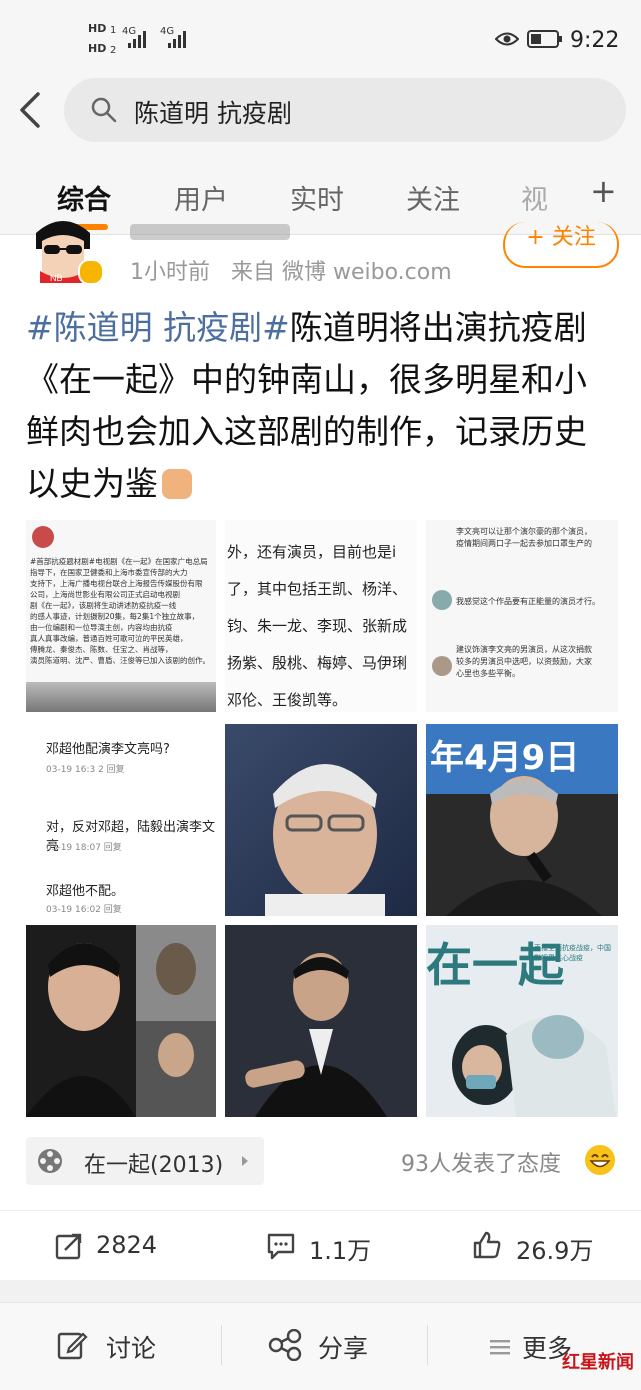 The height and width of the screenshot is (1390, 641). What do you see at coordinates (104, 110) in the screenshot?
I see `search-icon` at bounding box center [104, 110].